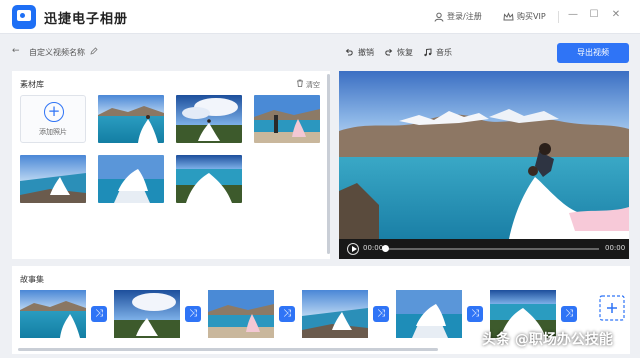  Describe the element at coordinates (313, 85) in the screenshot. I see `clear-label: 清空` at that location.